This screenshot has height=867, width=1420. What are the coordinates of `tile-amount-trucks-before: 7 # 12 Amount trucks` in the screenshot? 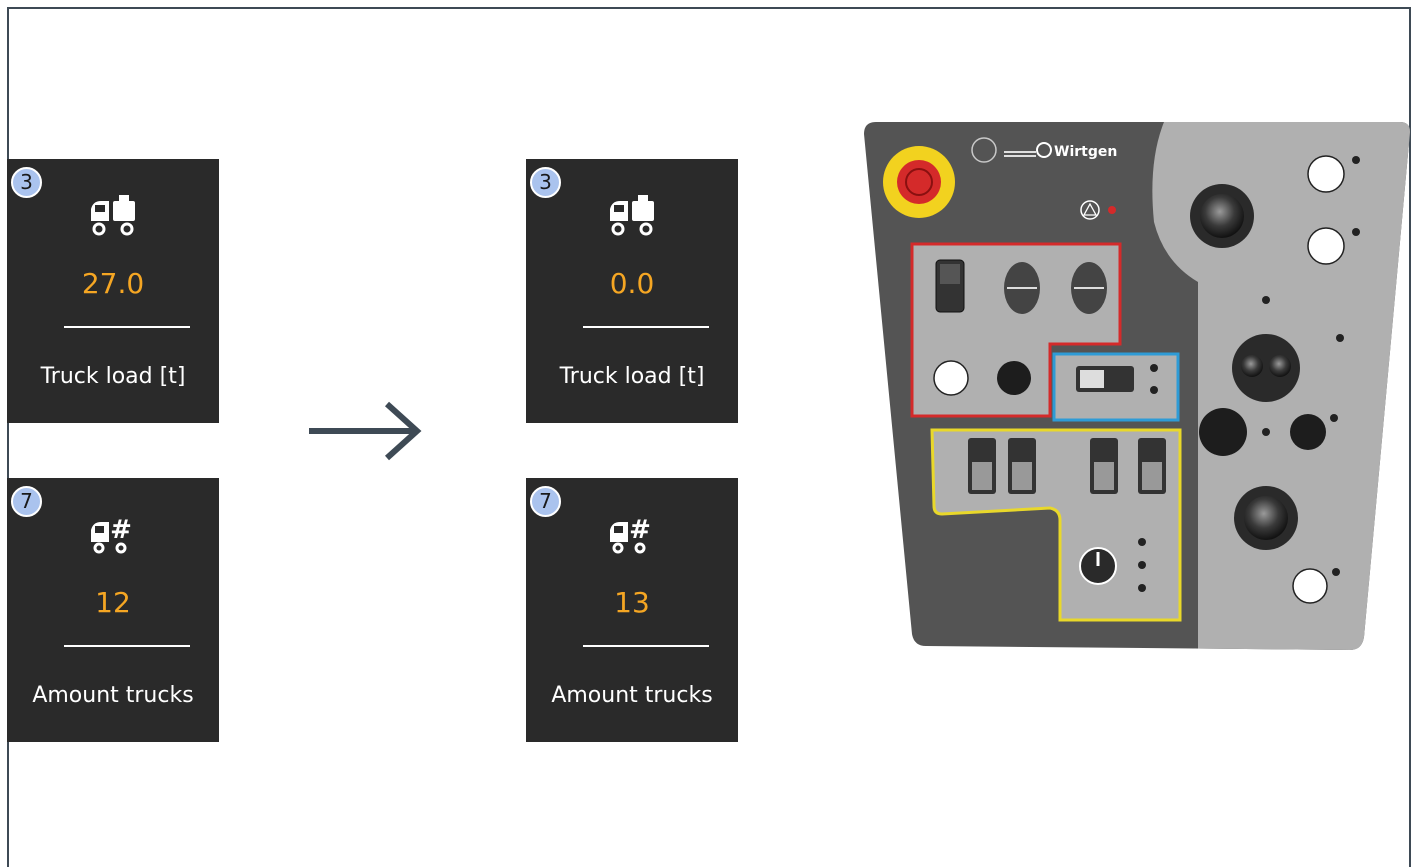 It's located at (113, 610).